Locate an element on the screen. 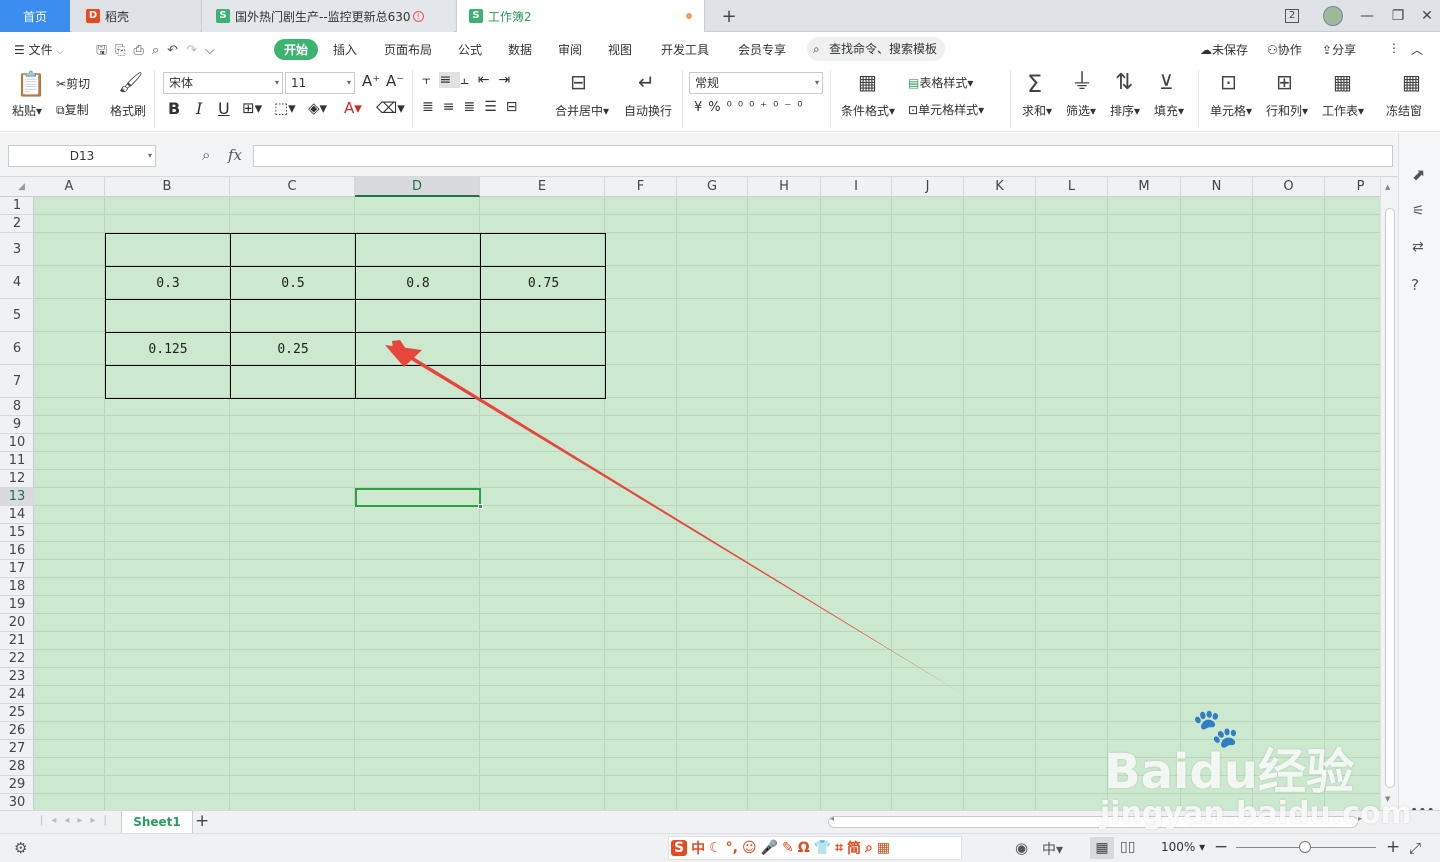 This screenshot has height=862, width=1440. paste-icon: 📋 is located at coordinates (31, 84).